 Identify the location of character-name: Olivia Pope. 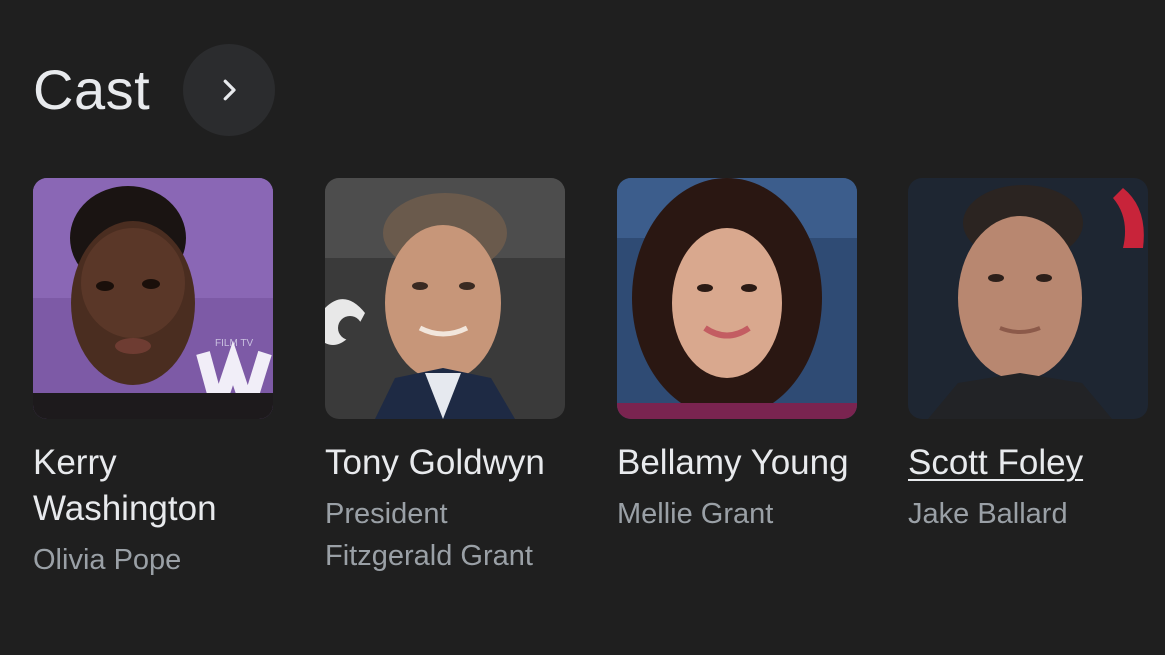
(107, 560).